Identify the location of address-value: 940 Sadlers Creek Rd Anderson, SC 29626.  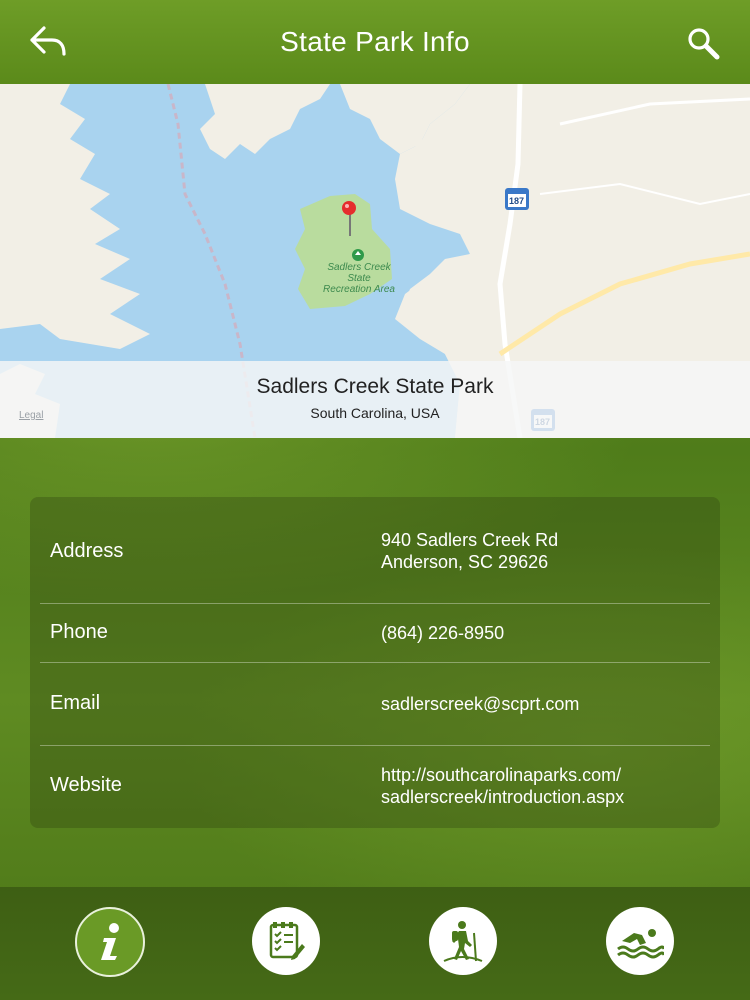
(469, 551).